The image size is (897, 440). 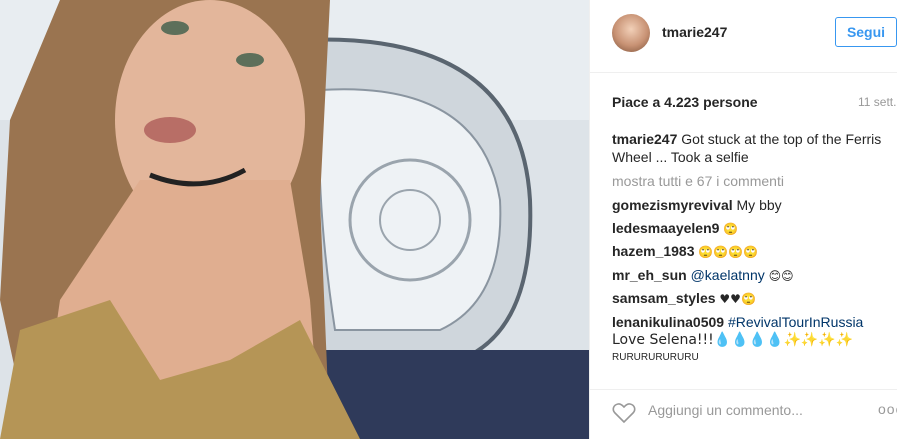 What do you see at coordinates (649, 275) in the screenshot?
I see `comment-username: mr_eh_sun` at bounding box center [649, 275].